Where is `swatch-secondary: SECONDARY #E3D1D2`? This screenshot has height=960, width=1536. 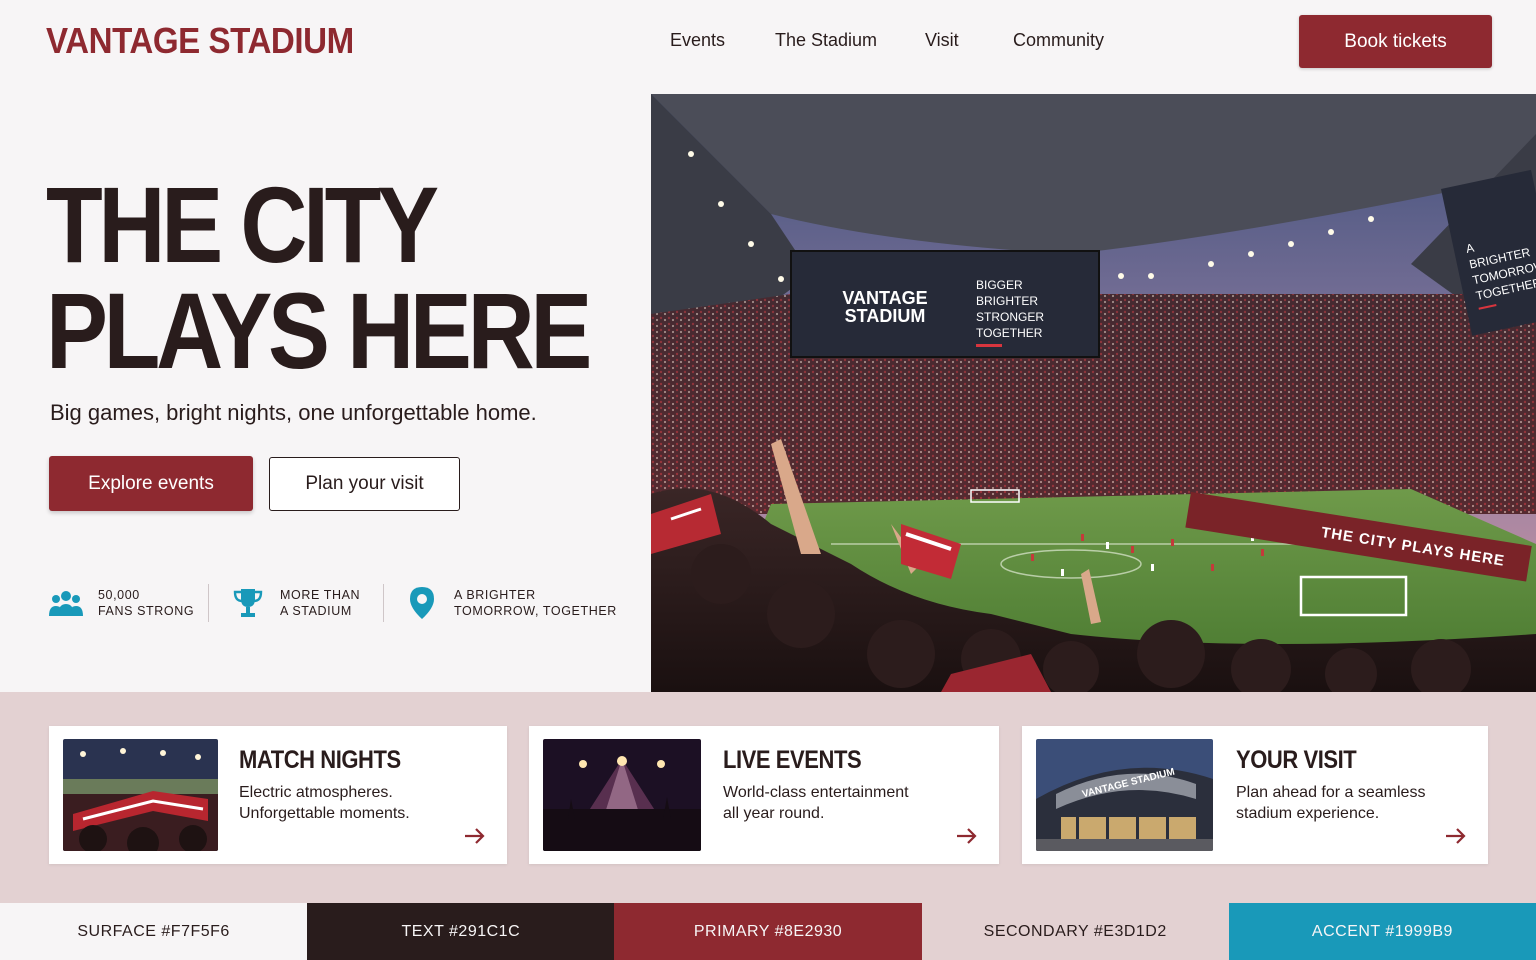 swatch-secondary: SECONDARY #E3D1D2 is located at coordinates (1075, 931).